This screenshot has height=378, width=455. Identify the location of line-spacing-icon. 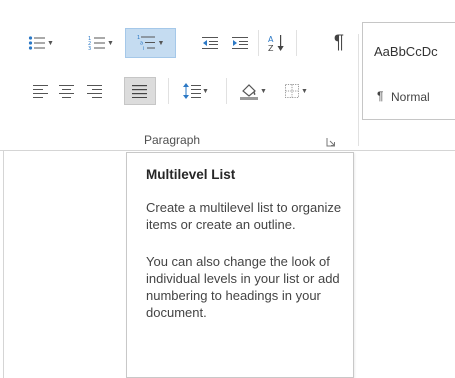
(192, 91).